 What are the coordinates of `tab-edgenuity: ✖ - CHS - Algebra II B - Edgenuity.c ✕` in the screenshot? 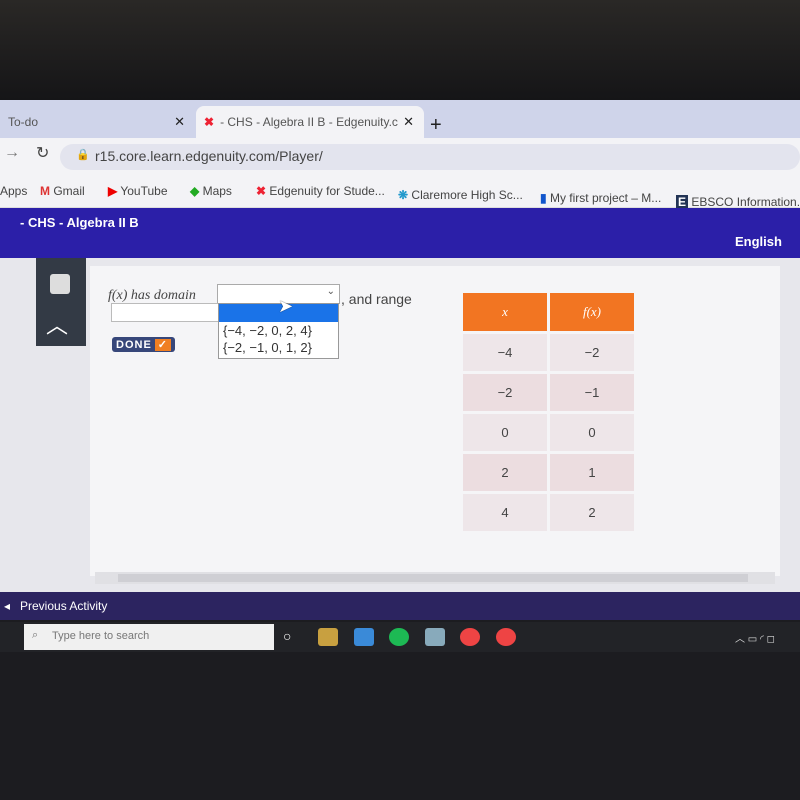 It's located at (310, 122).